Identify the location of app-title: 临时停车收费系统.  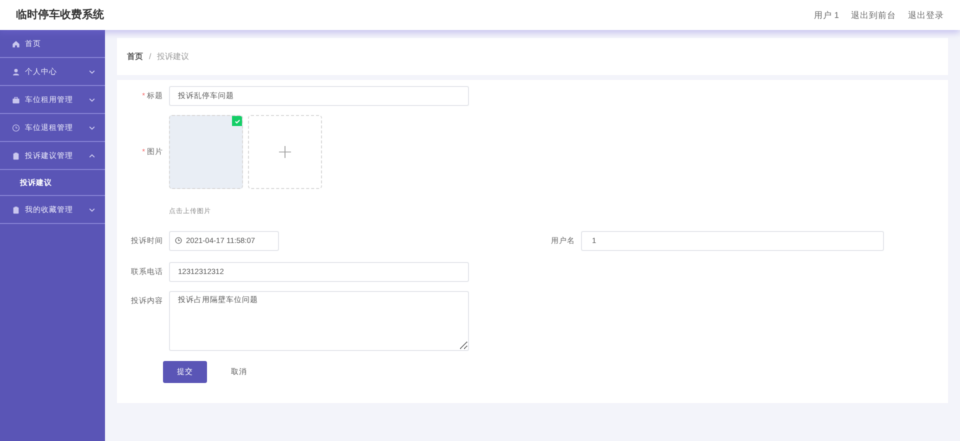
(60, 15).